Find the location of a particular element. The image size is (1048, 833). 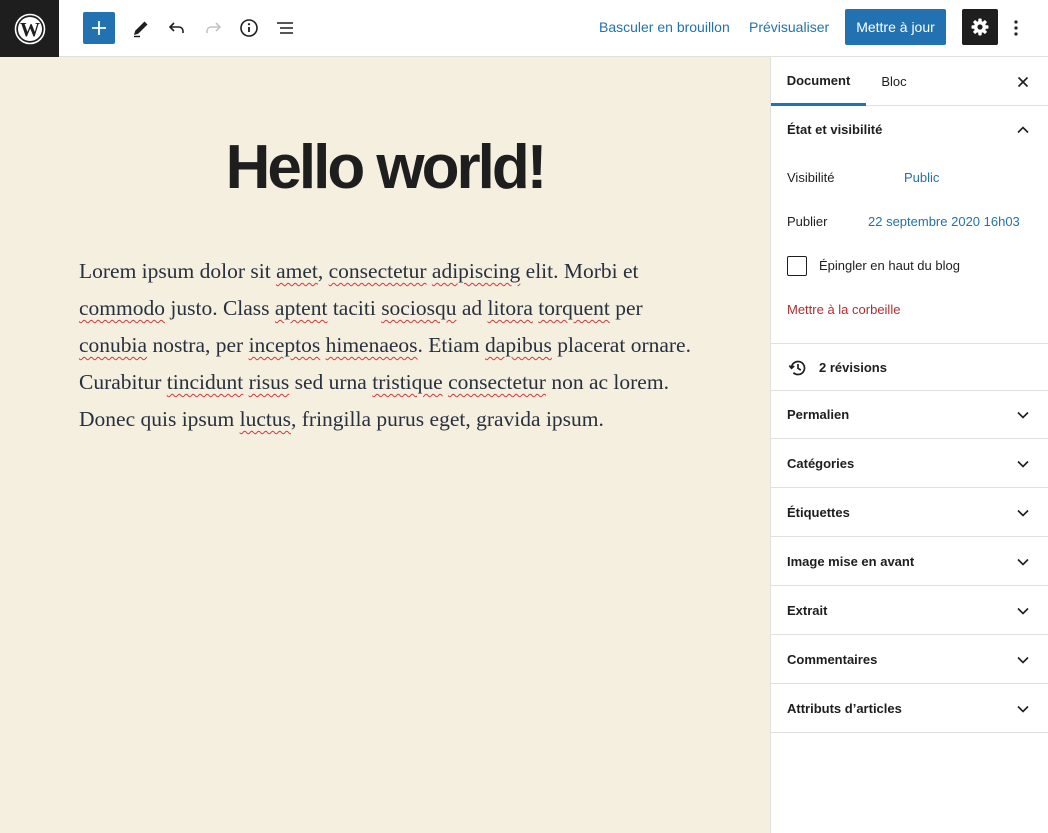

paragraph-text: , fringilla purus eget, gravida ipsum. is located at coordinates (447, 419).